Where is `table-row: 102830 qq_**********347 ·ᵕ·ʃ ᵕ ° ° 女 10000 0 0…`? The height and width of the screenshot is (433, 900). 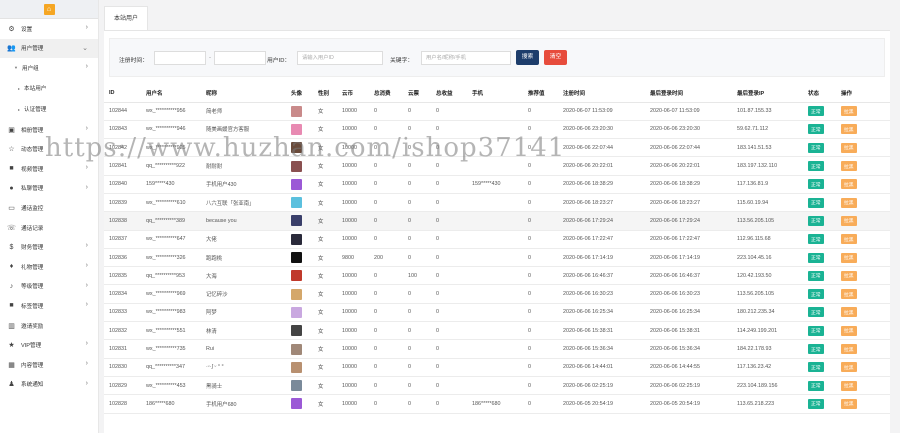 table-row: 102830 qq_**********347 ·ᵕ·ʃ ᵕ ° ° 女 10000 0 0… is located at coordinates (497, 367).